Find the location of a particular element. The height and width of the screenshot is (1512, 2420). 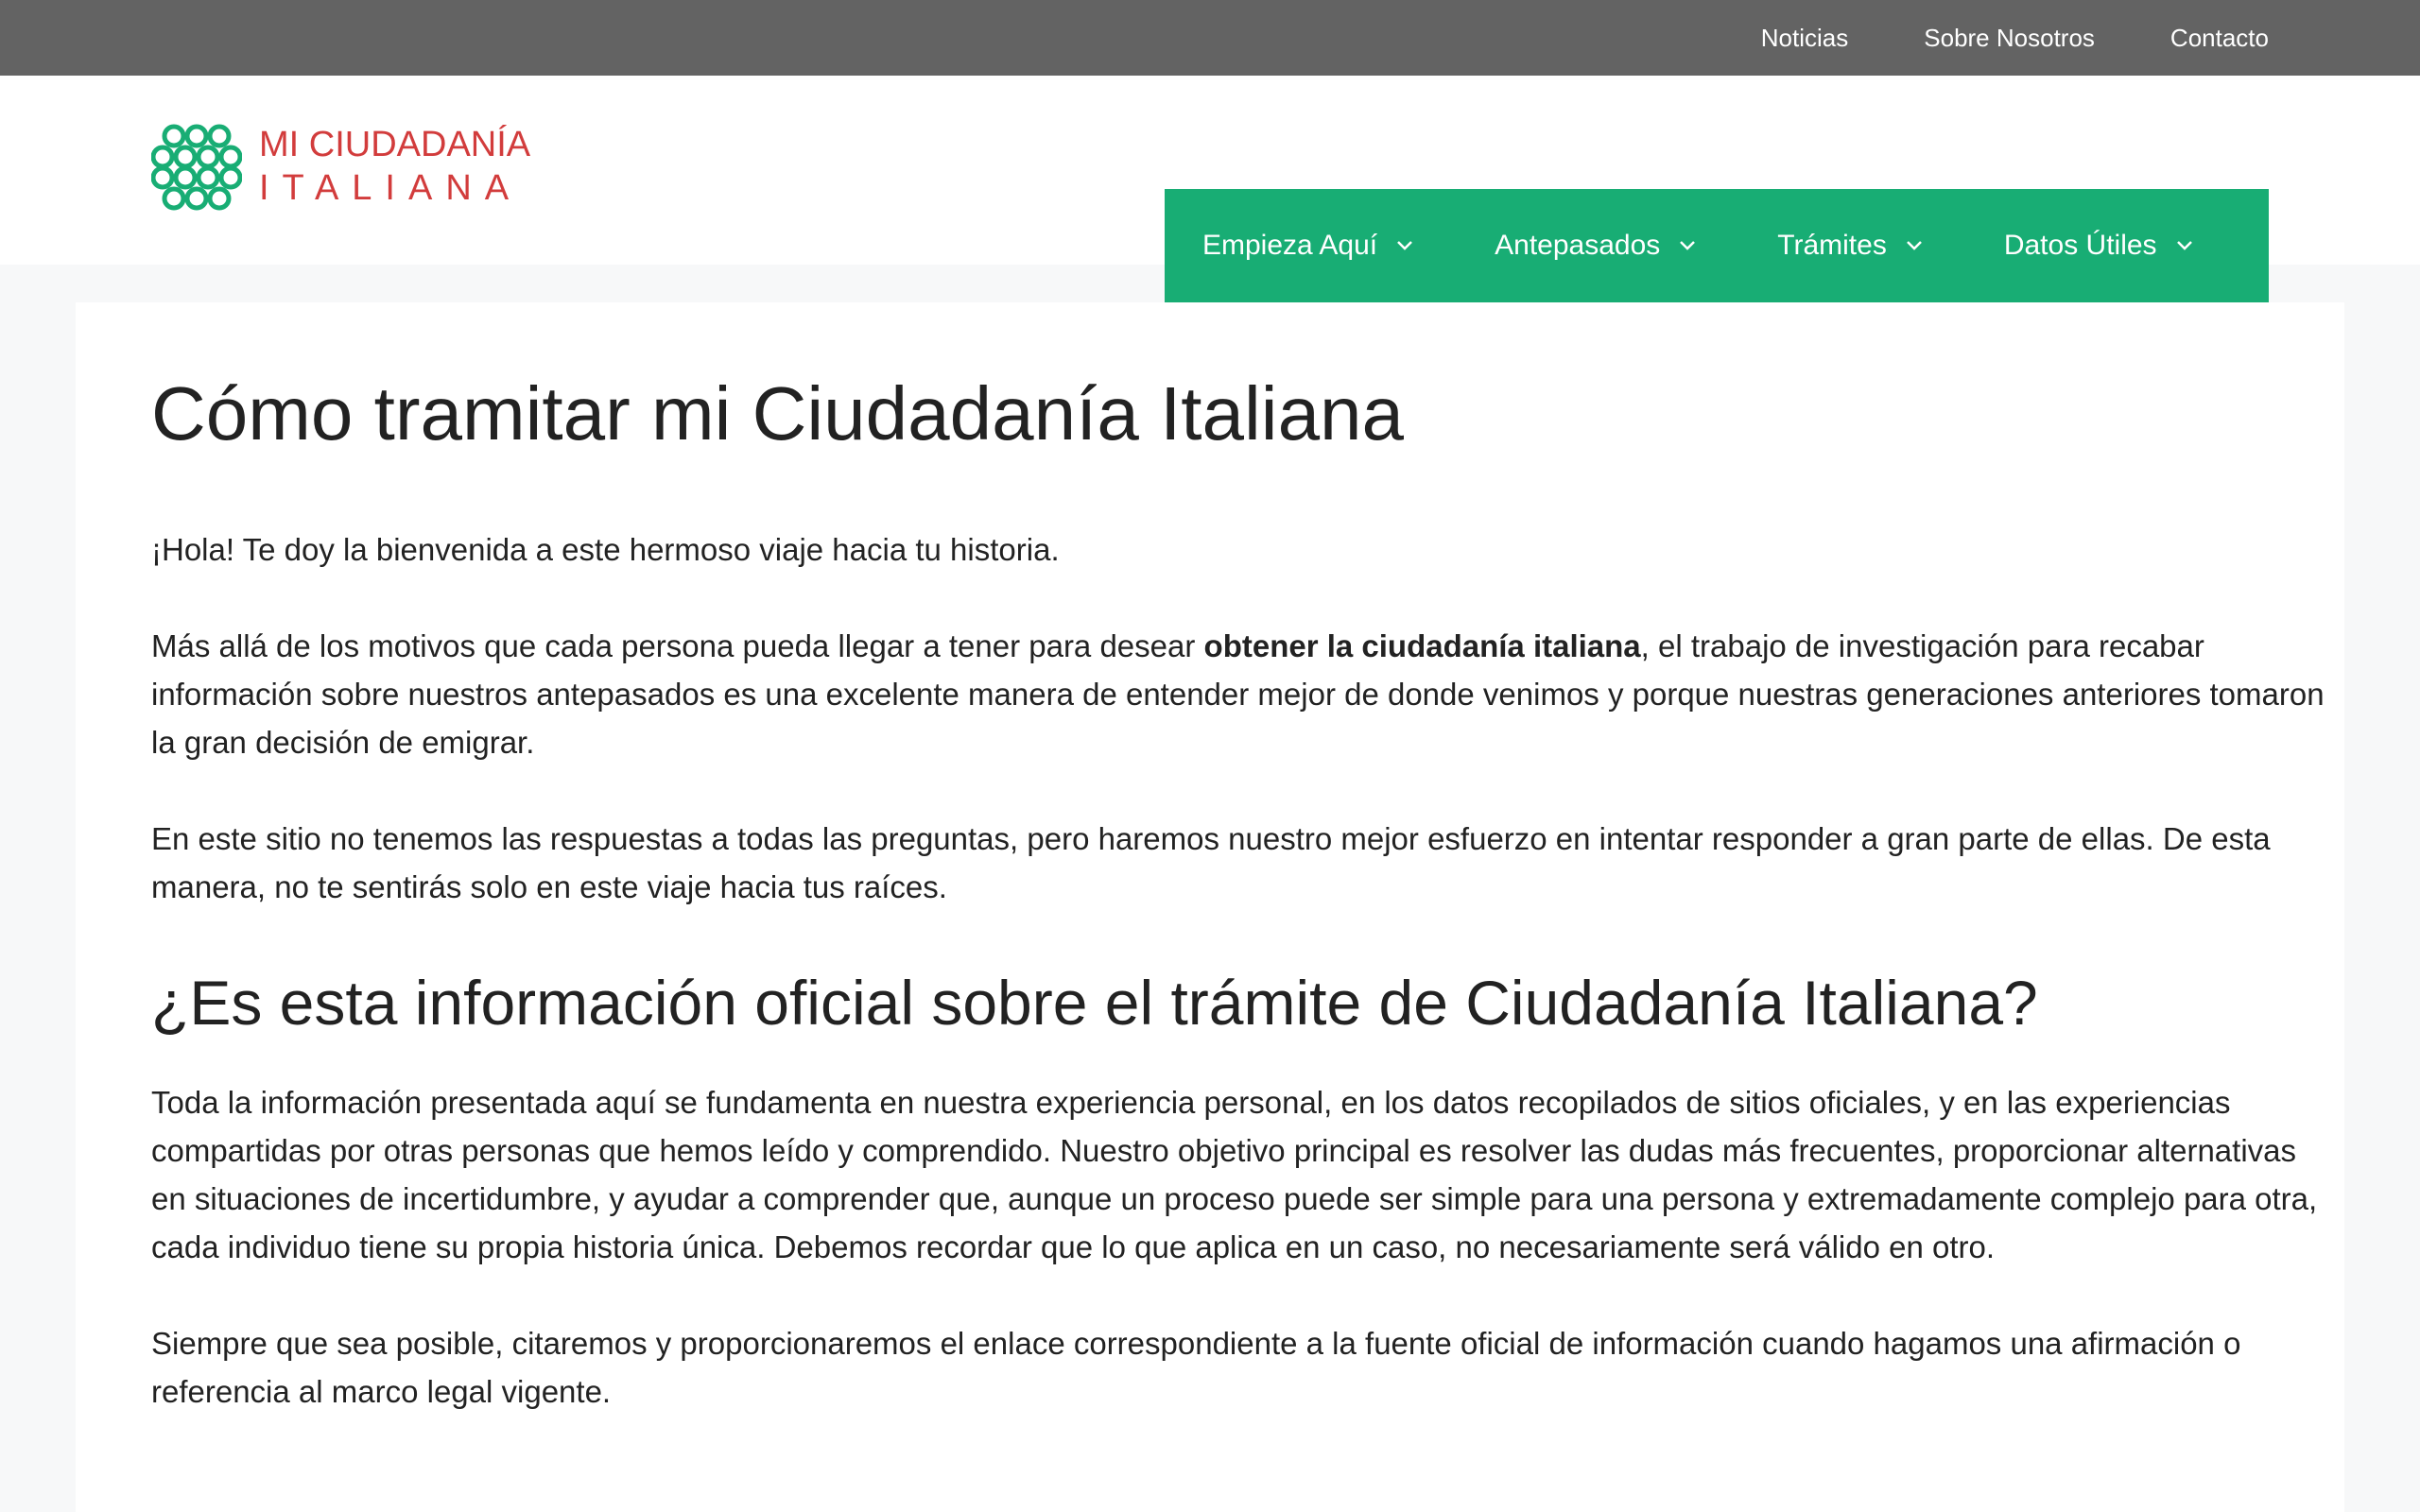

nav-item-antepasados: Antepasados is located at coordinates (1595, 246).